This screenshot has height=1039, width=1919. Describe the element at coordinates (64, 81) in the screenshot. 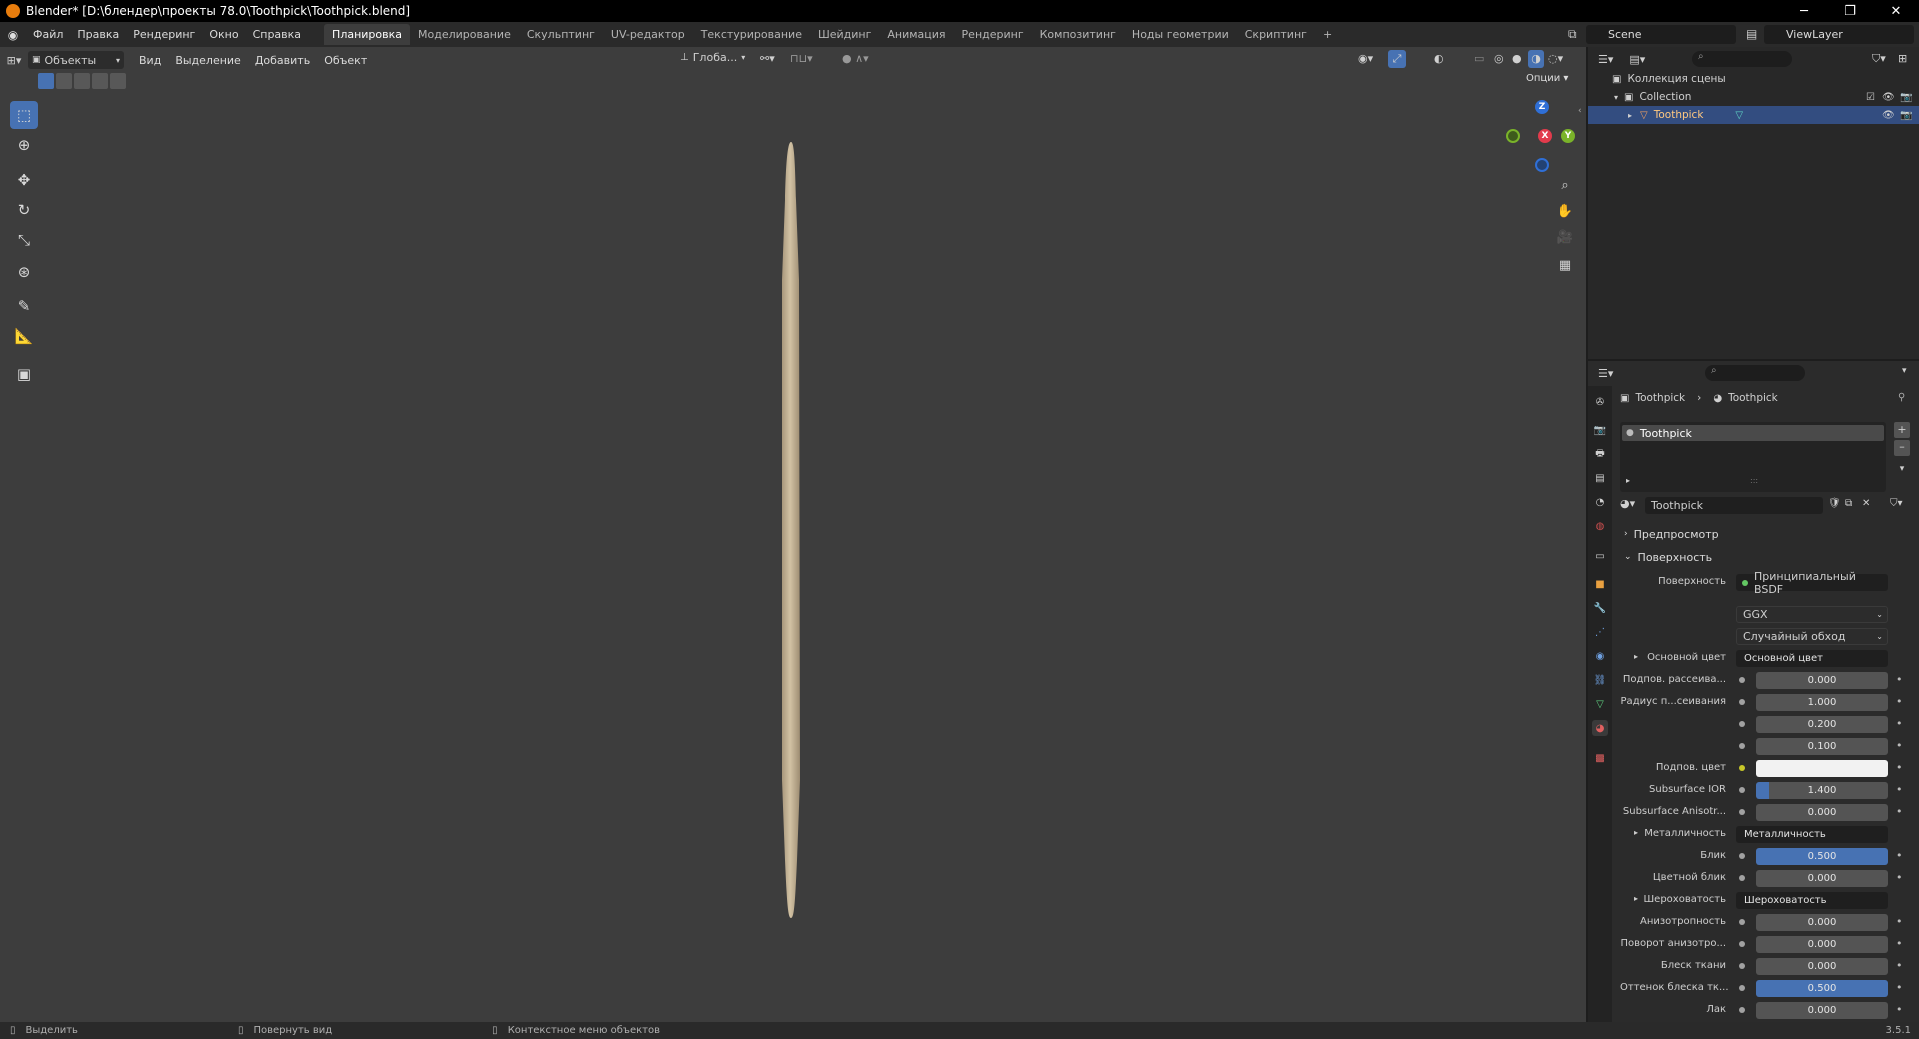

I see `select-extend-icon` at that location.